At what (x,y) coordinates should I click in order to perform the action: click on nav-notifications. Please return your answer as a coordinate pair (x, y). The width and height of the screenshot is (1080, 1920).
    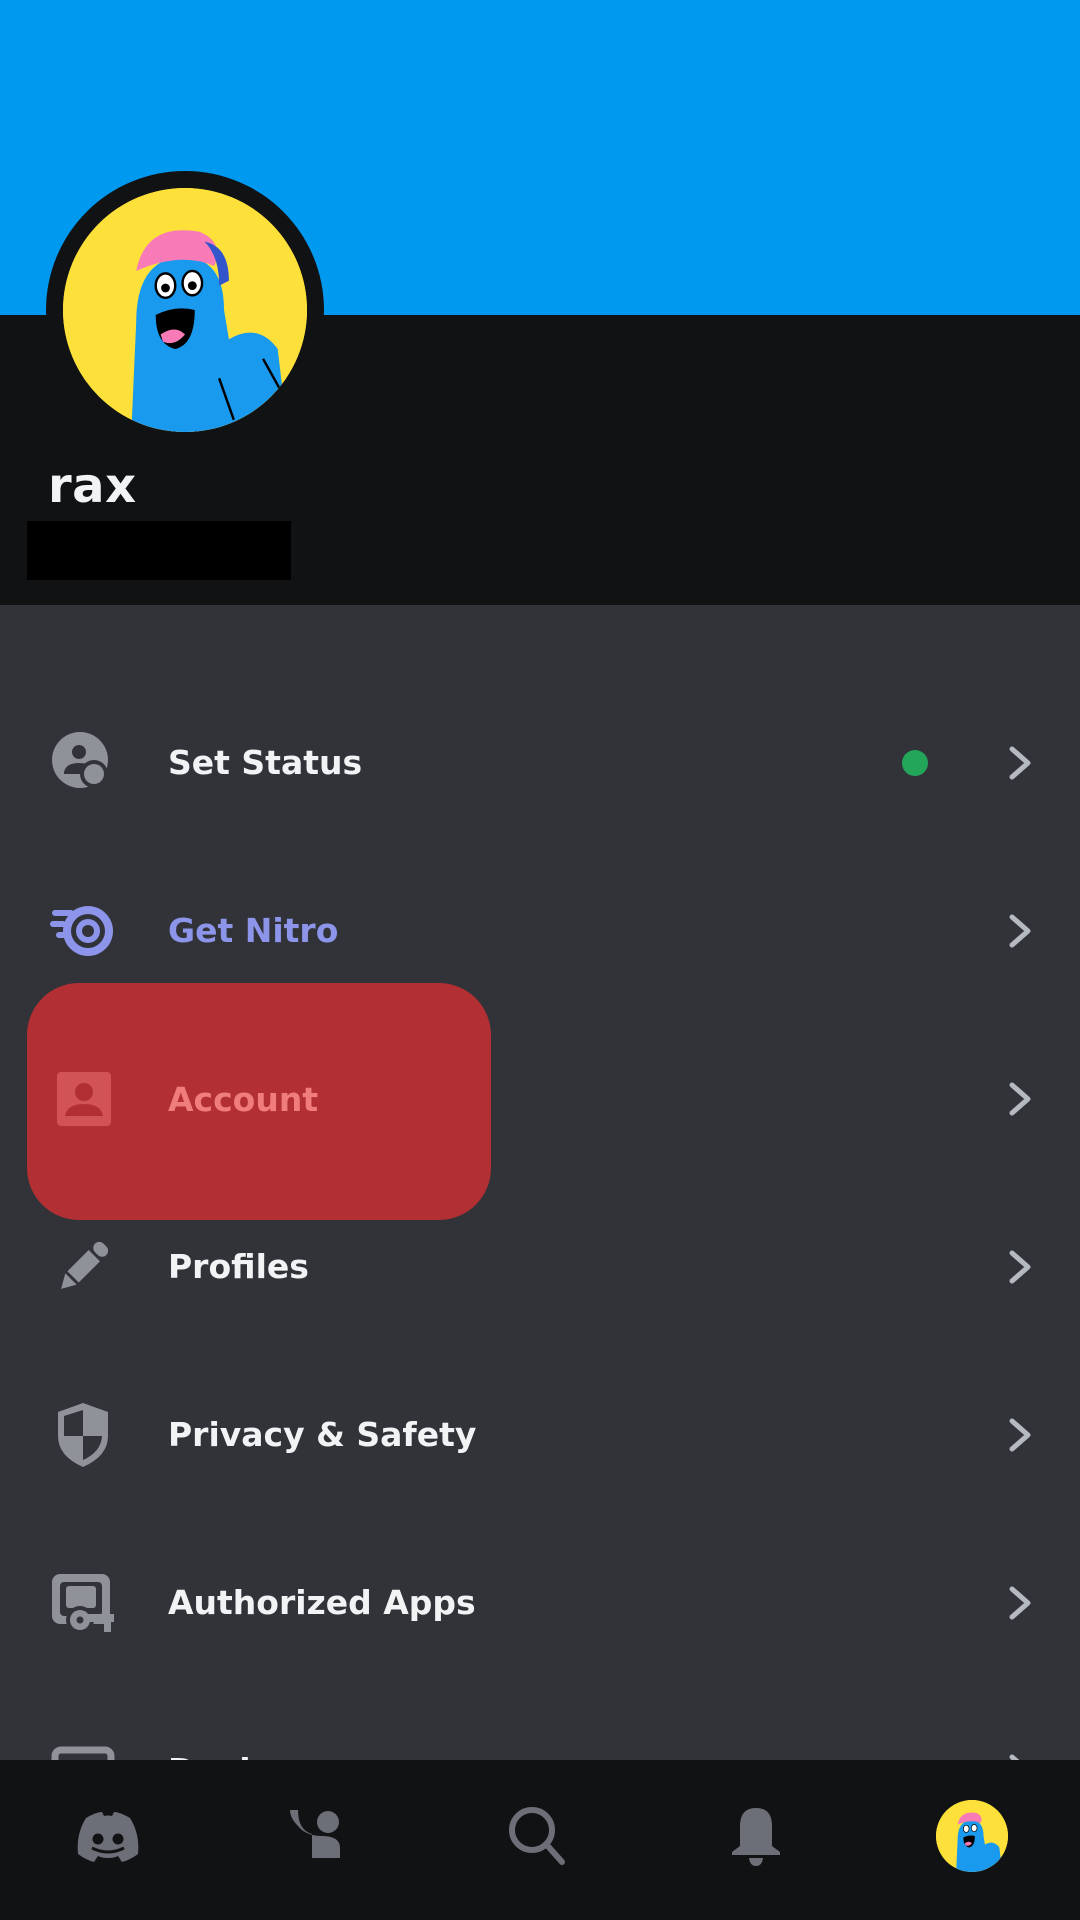
    Looking at the image, I should click on (756, 1836).